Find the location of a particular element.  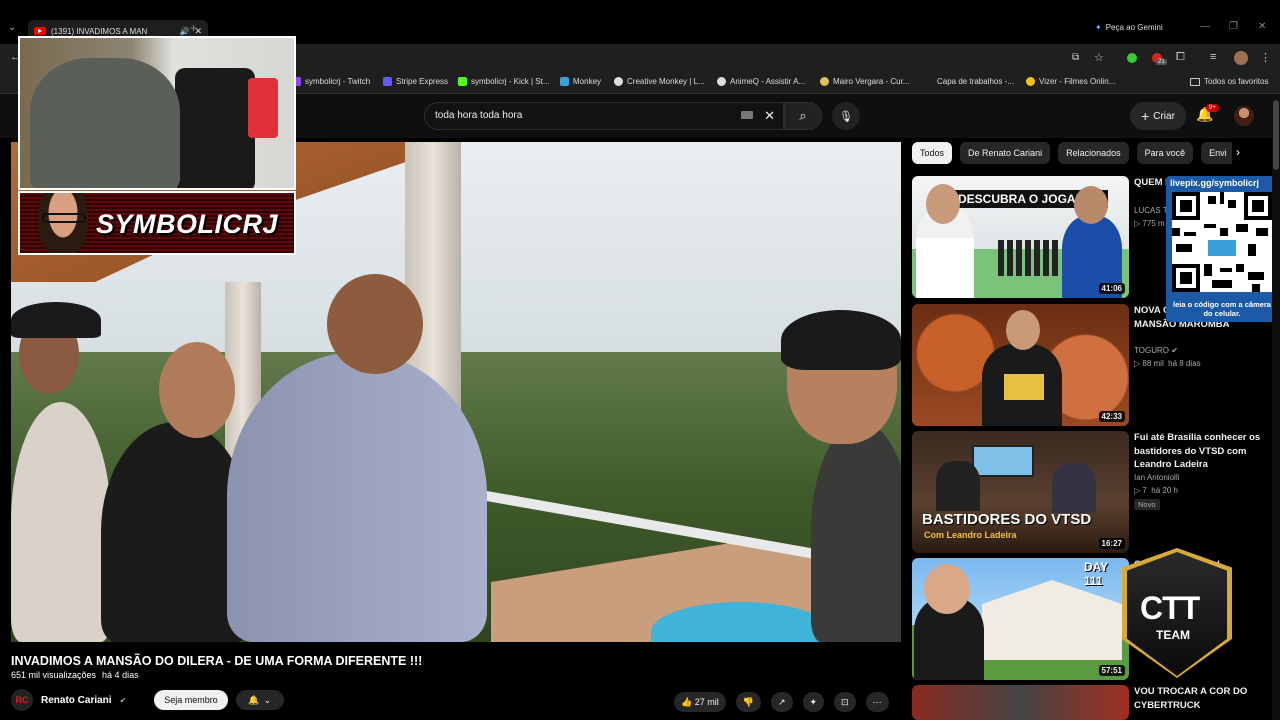

badge-line1: CTT is located at coordinates (1170, 608).